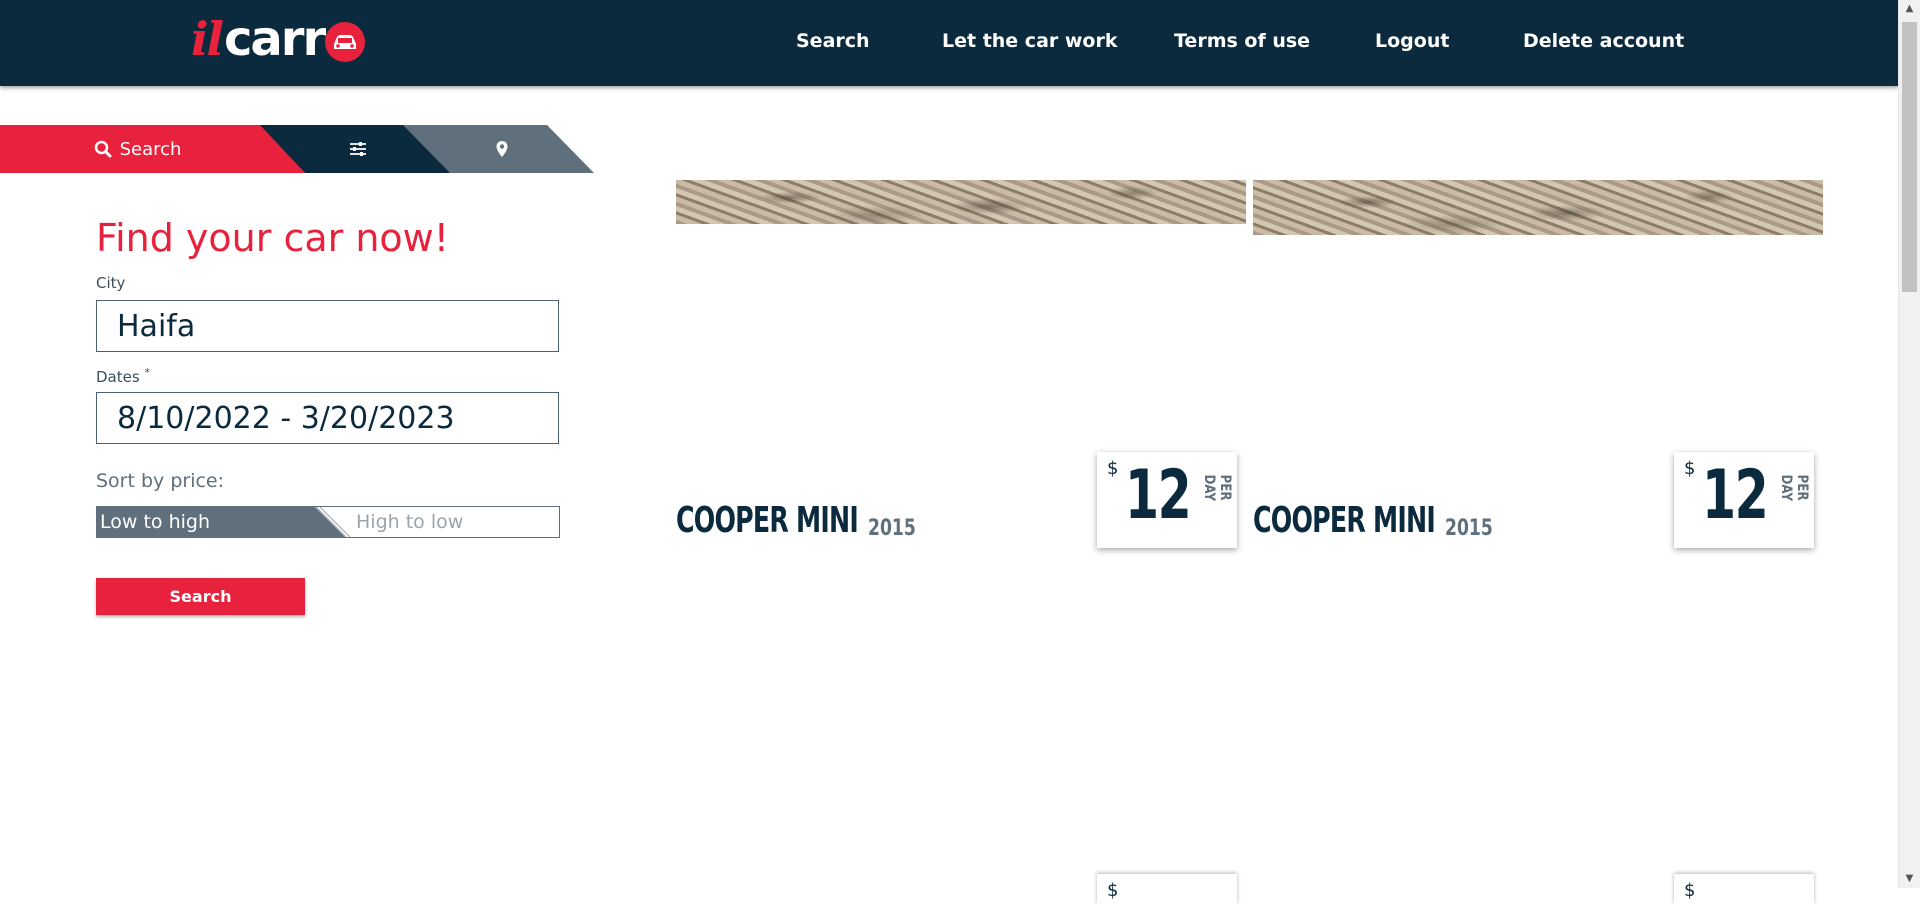  Describe the element at coordinates (1412, 41) in the screenshot. I see `nav-logout: Logout` at that location.